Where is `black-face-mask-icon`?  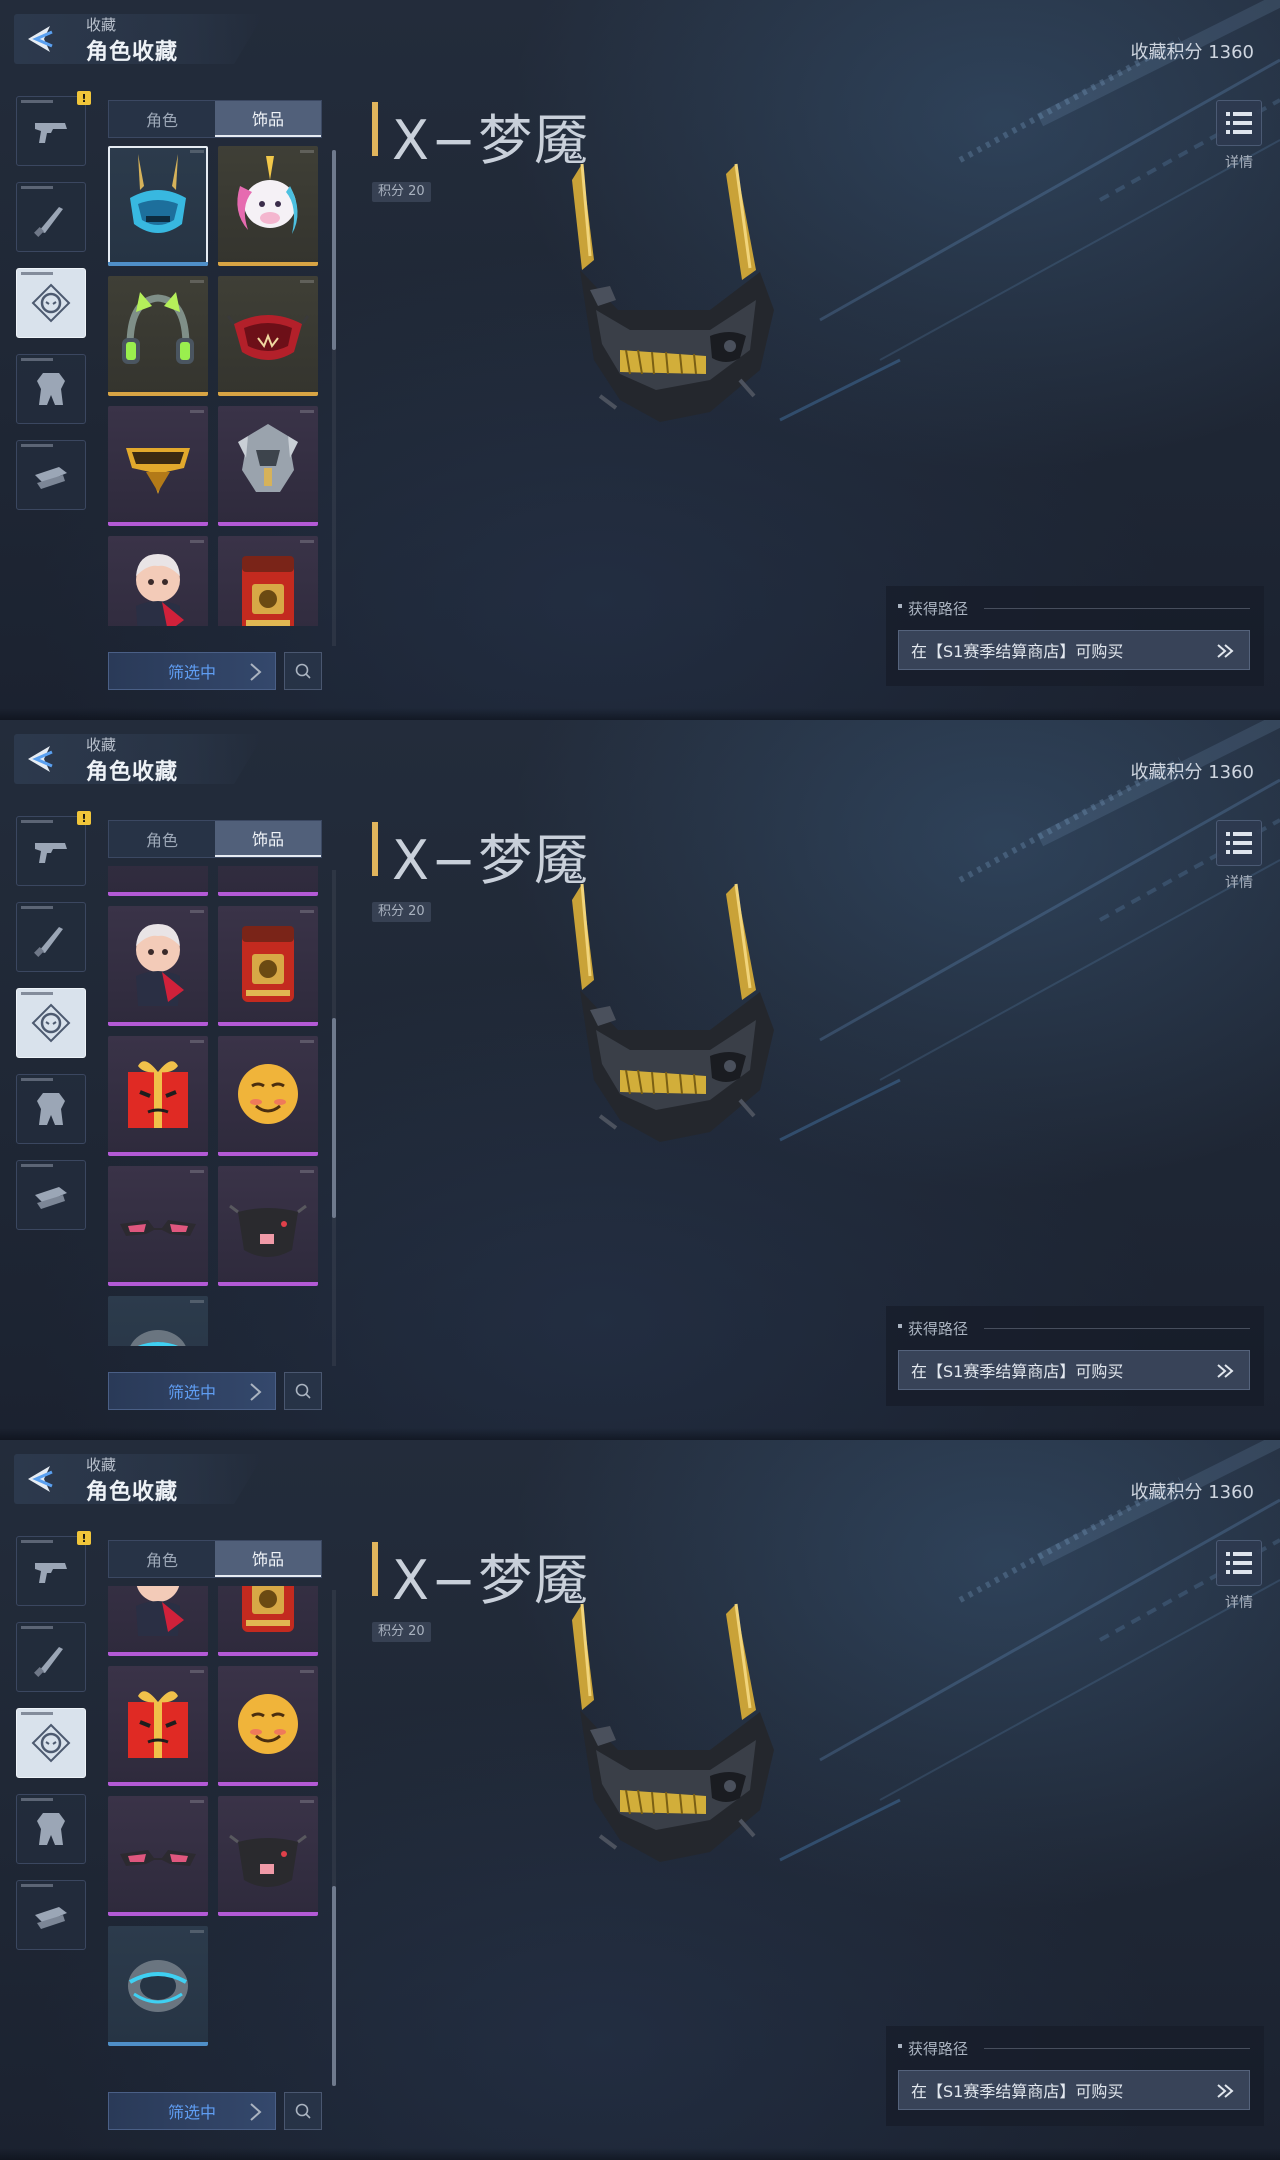
black-face-mask-icon is located at coordinates (268, 1854).